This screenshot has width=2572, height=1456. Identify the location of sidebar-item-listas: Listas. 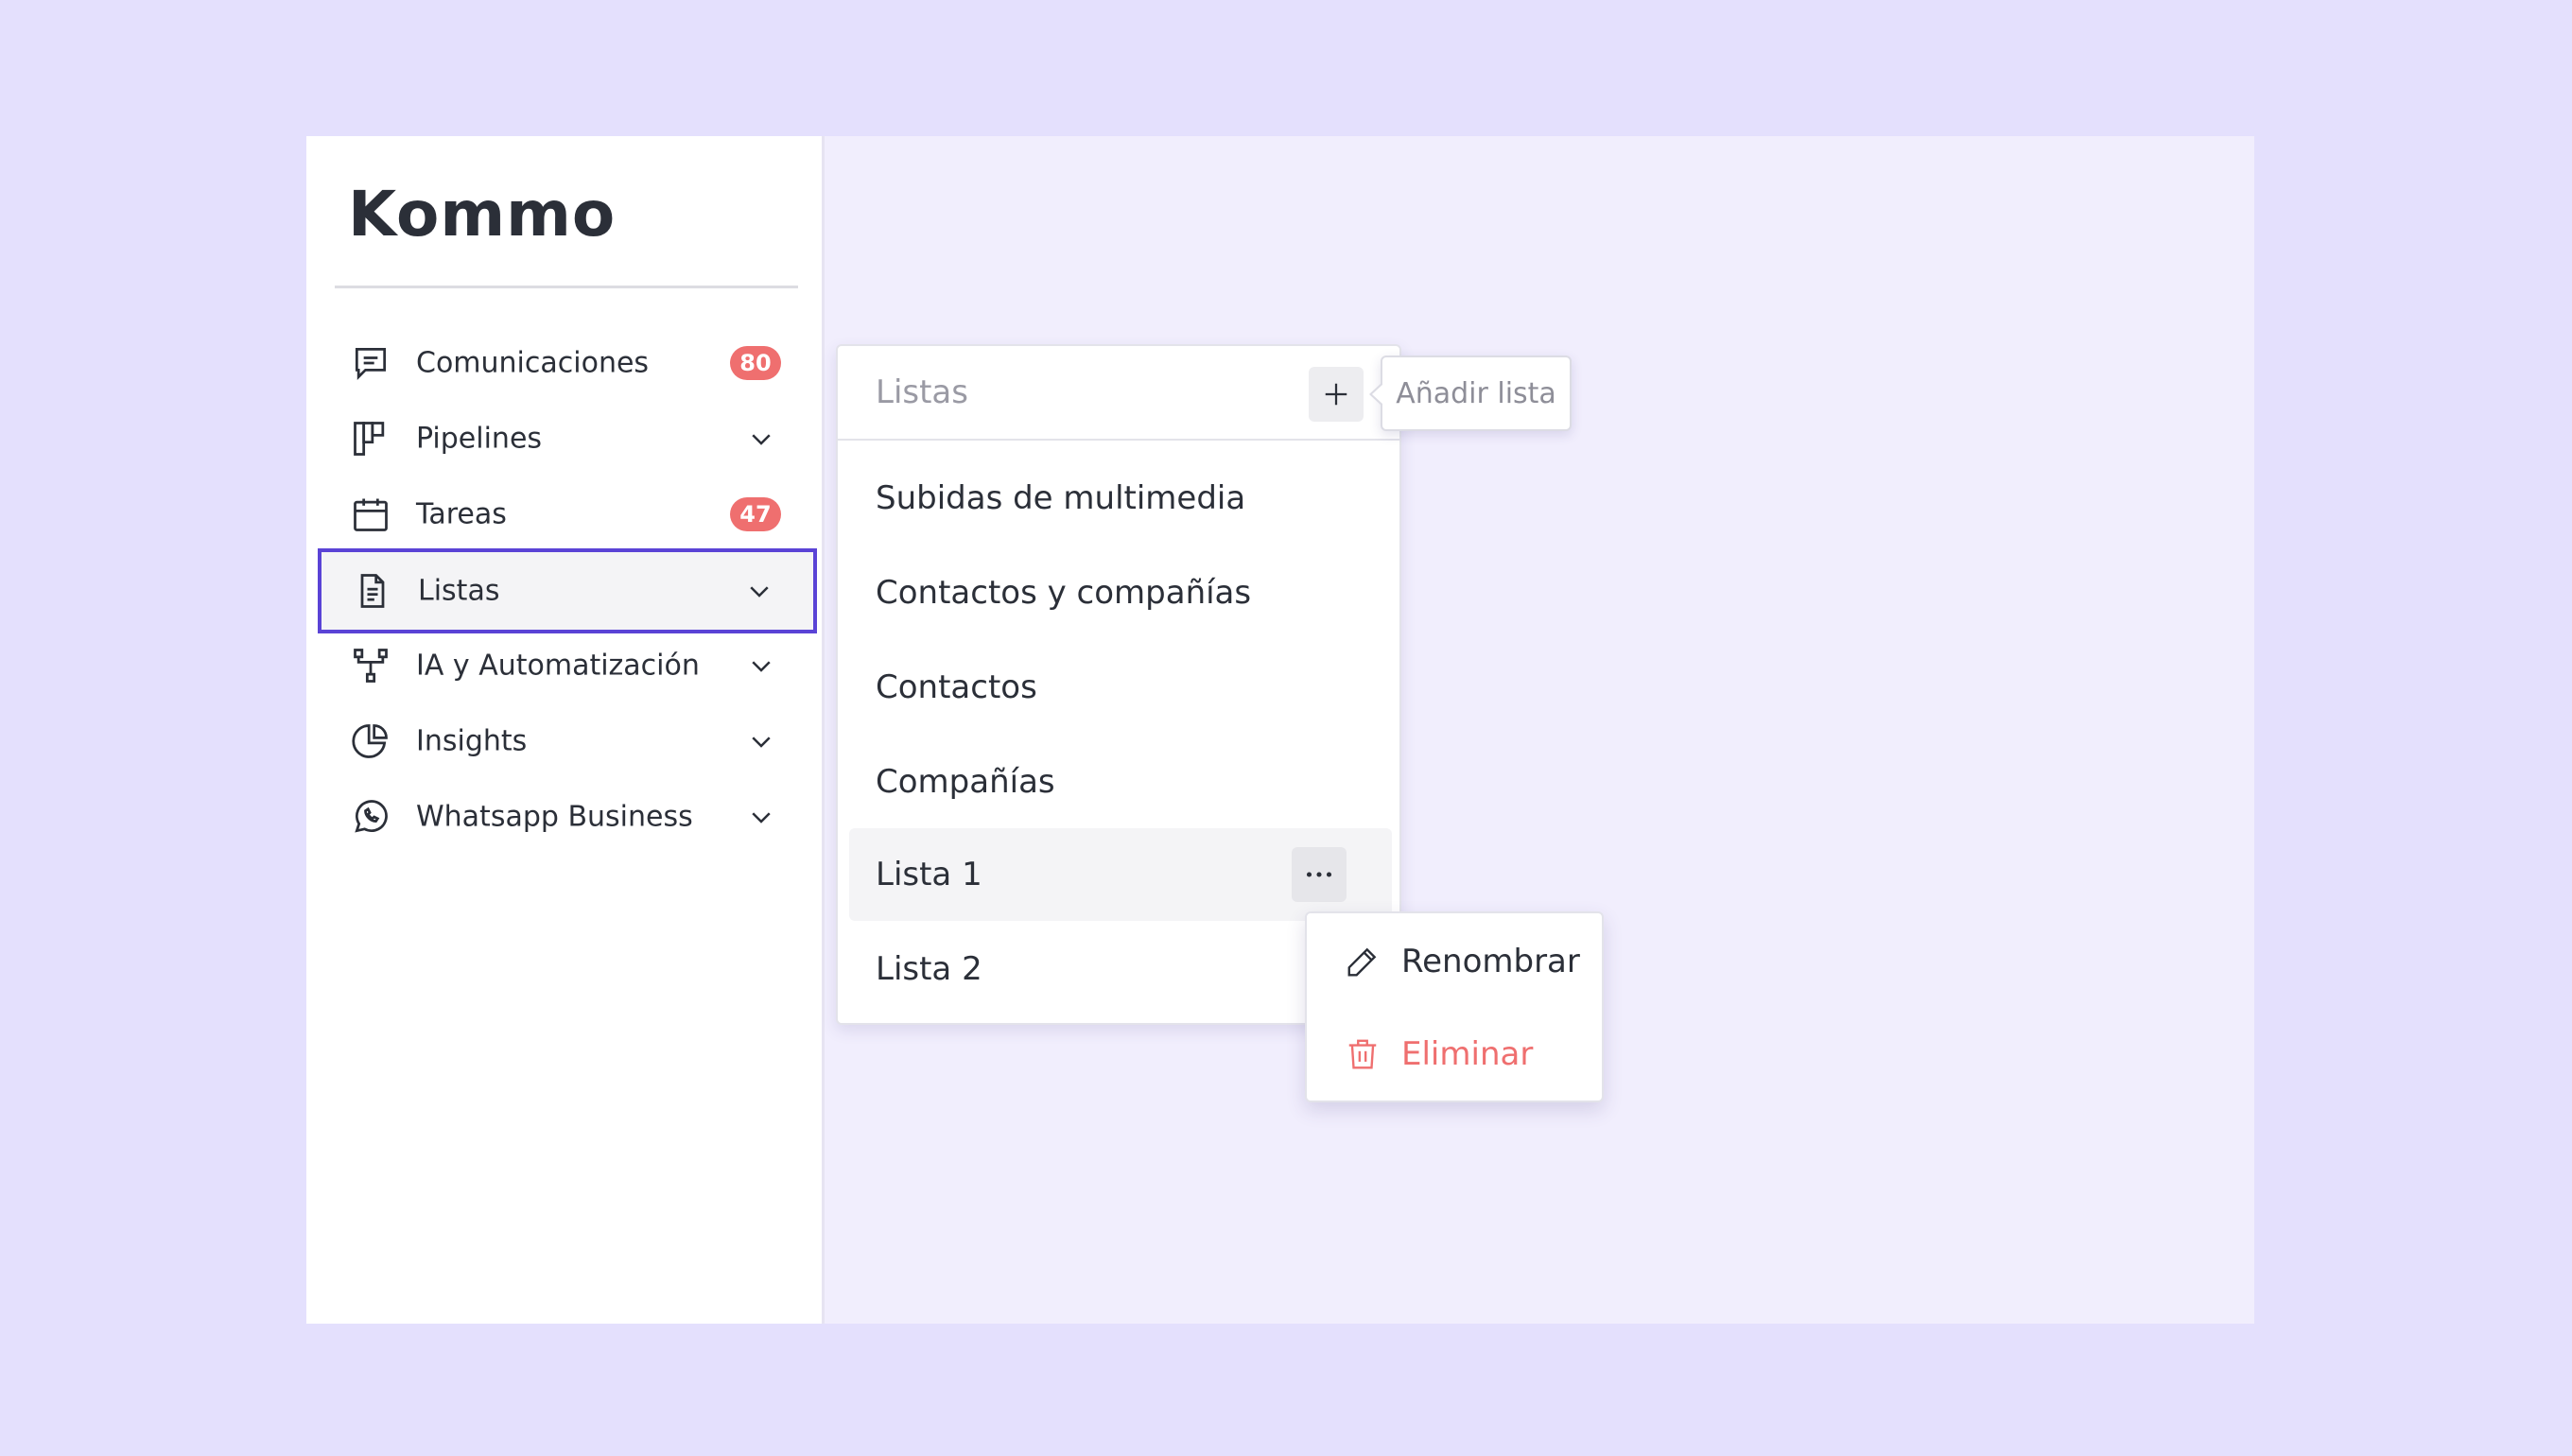
(567, 590).